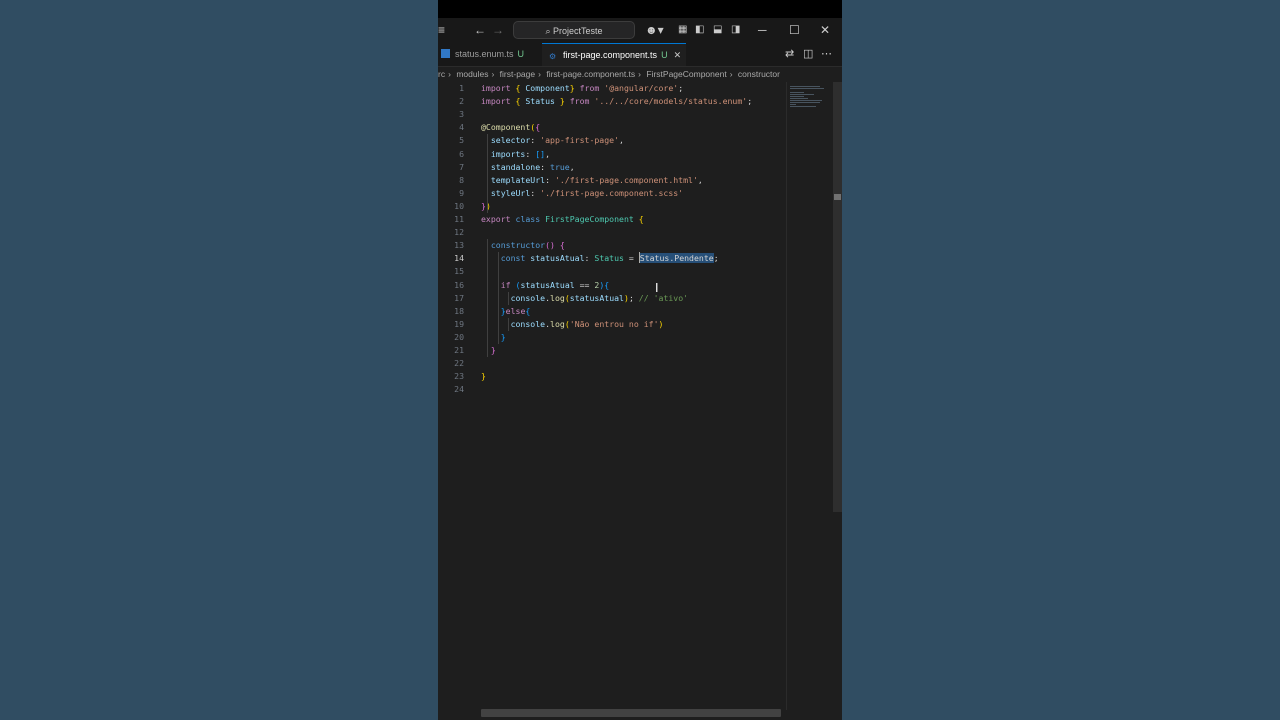 The height and width of the screenshot is (720, 1280). What do you see at coordinates (498, 88) in the screenshot?
I see `code-token: import` at bounding box center [498, 88].